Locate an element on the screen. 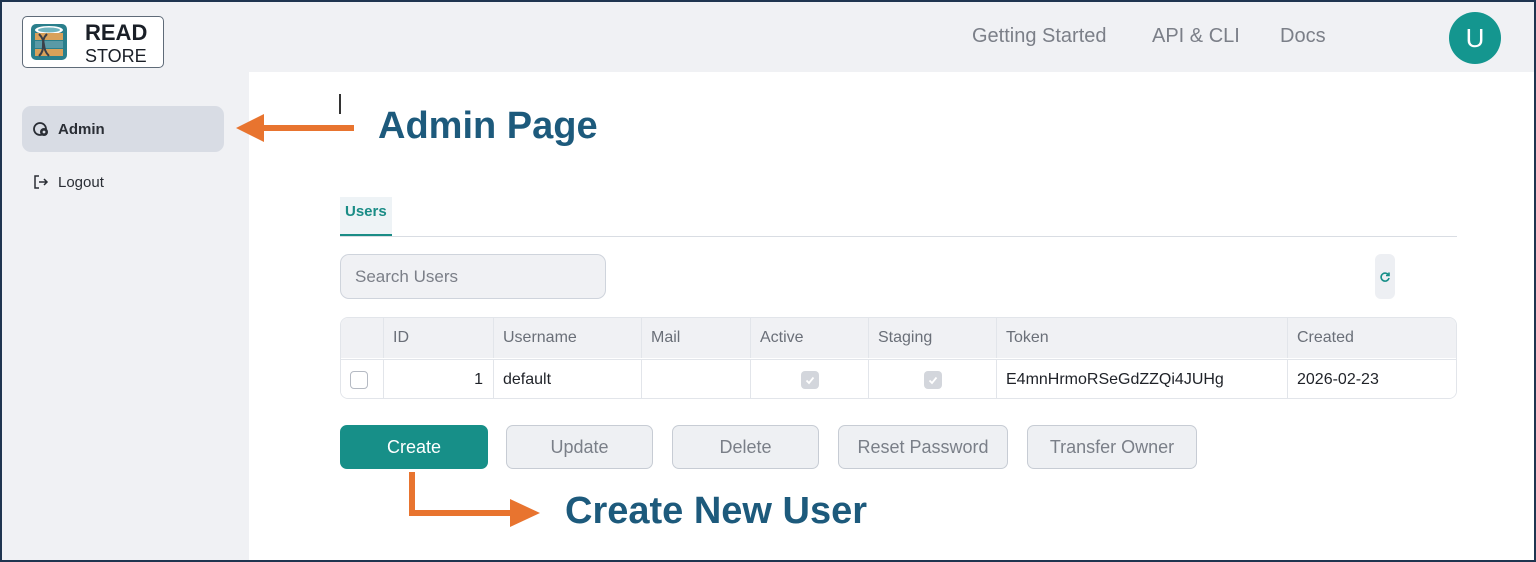 Image resolution: width=1536 pixels, height=562 pixels. readstore-logo-icon is located at coordinates (49, 42).